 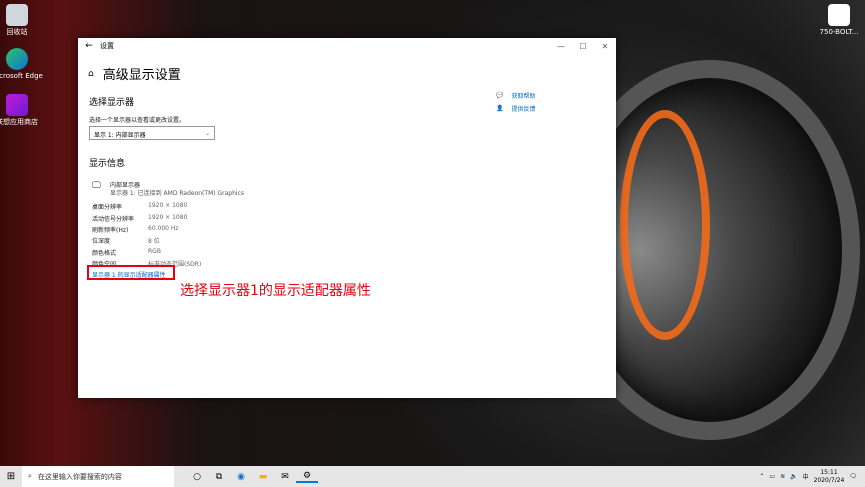 What do you see at coordinates (113, 219) in the screenshot?
I see `info-key: 活动信号分辨率` at bounding box center [113, 219].